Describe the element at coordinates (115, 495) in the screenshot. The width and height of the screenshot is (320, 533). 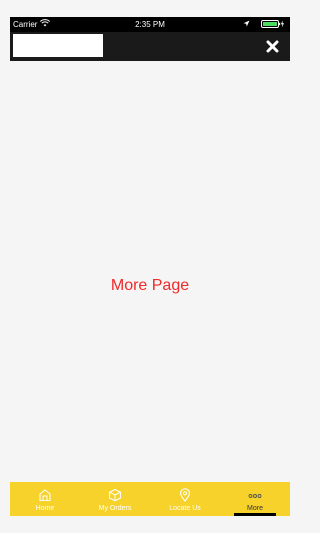
I see `box-icon` at that location.